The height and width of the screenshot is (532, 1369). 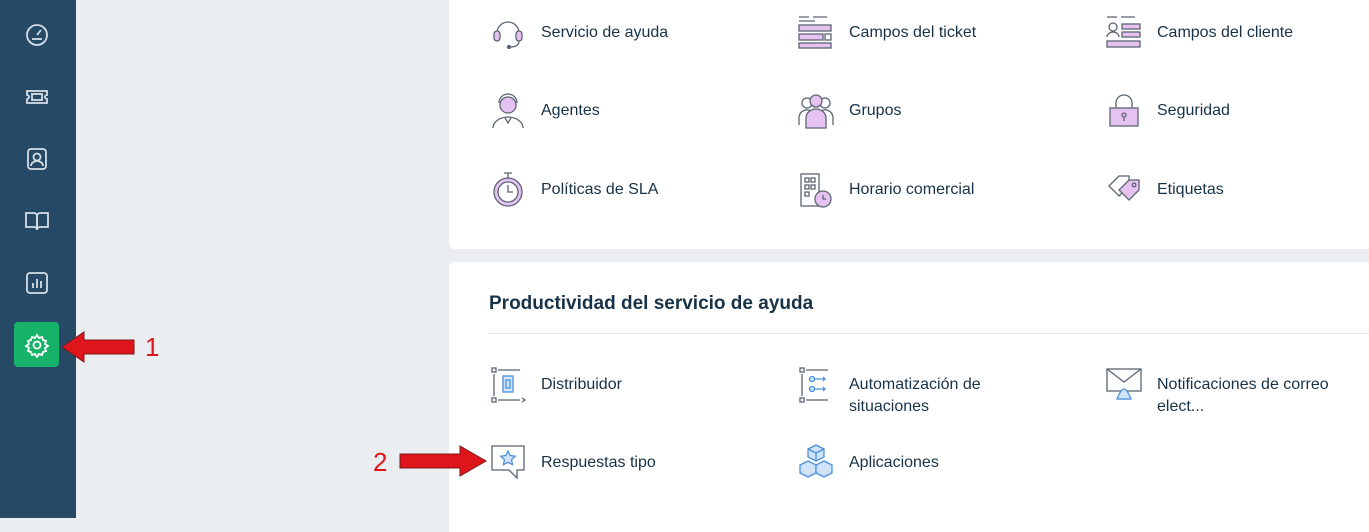 I want to click on sidebar-item-solutions, so click(x=36, y=220).